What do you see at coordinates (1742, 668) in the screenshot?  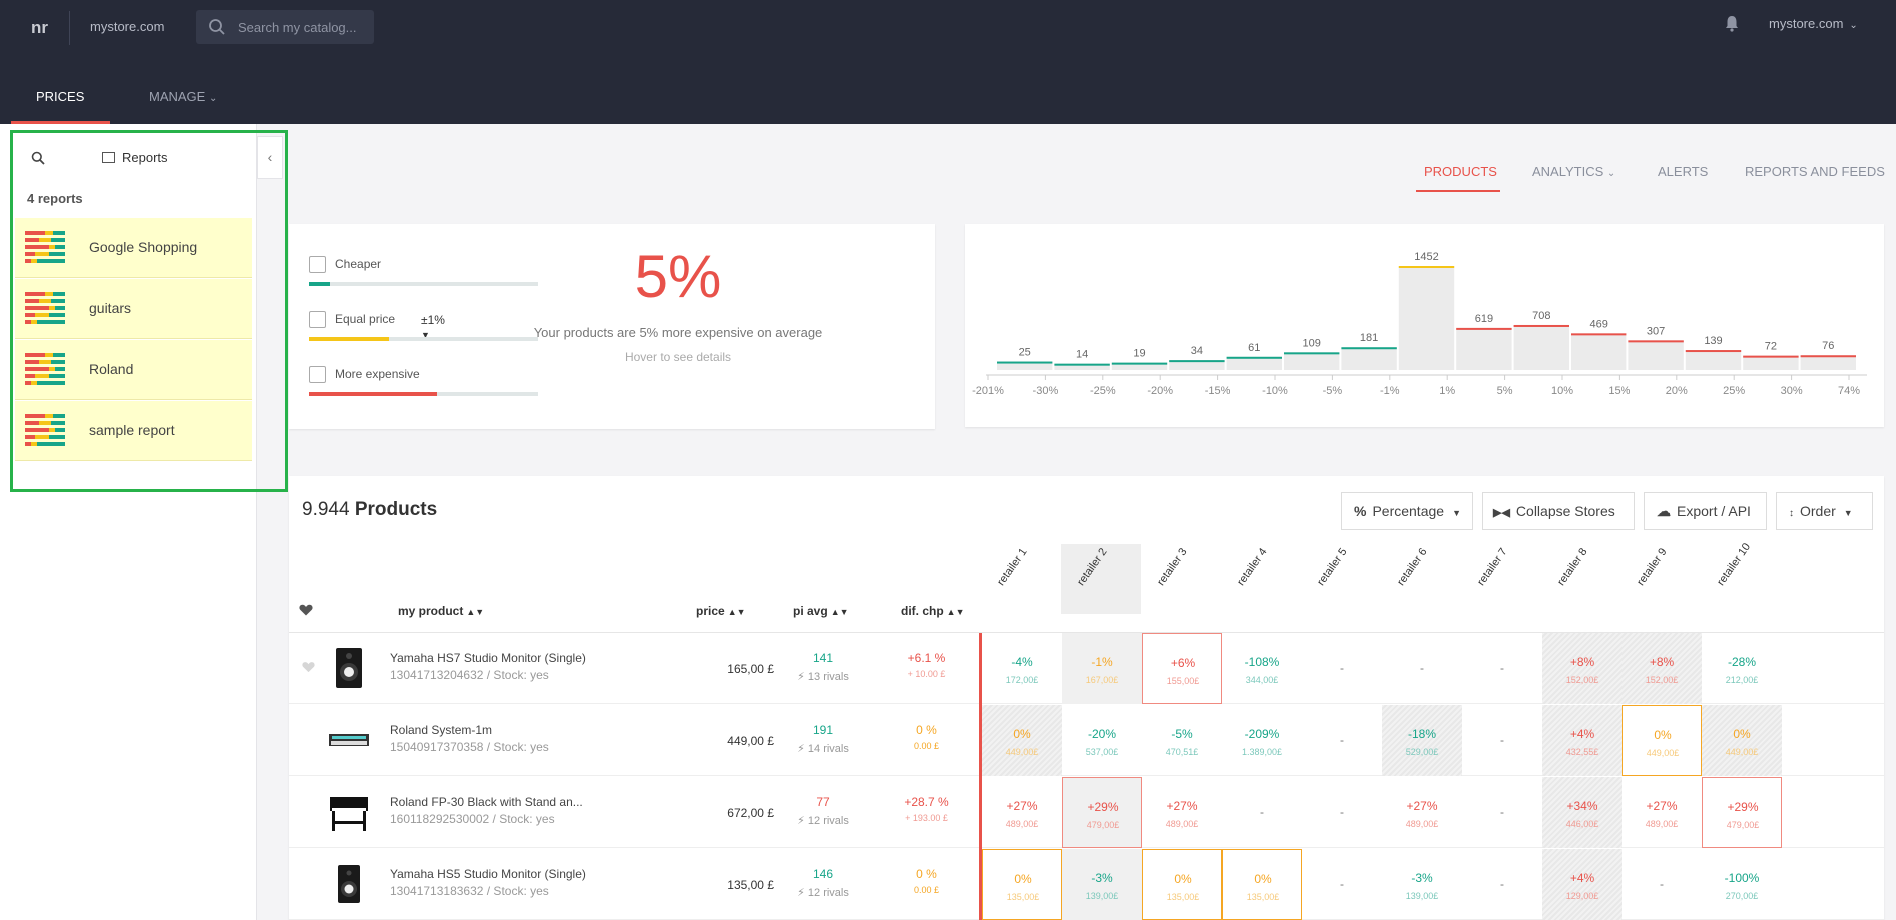 I see `retailer-price-cell: -28% 212,00£` at bounding box center [1742, 668].